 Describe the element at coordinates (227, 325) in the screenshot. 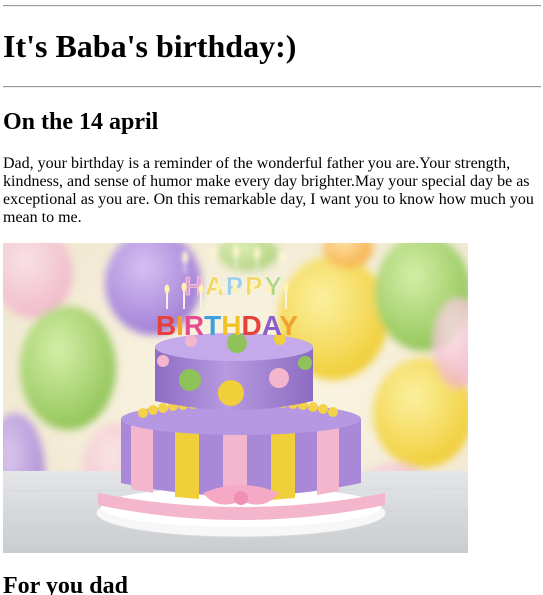

I see `topper-birthday: BIRTHDAY` at that location.